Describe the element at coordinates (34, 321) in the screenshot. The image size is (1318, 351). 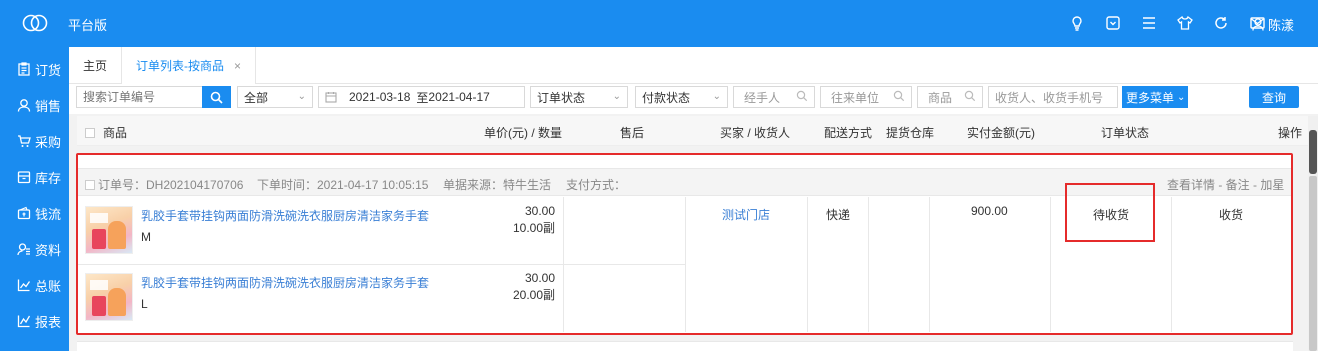
I see `sidebar-item-report: 报表` at that location.